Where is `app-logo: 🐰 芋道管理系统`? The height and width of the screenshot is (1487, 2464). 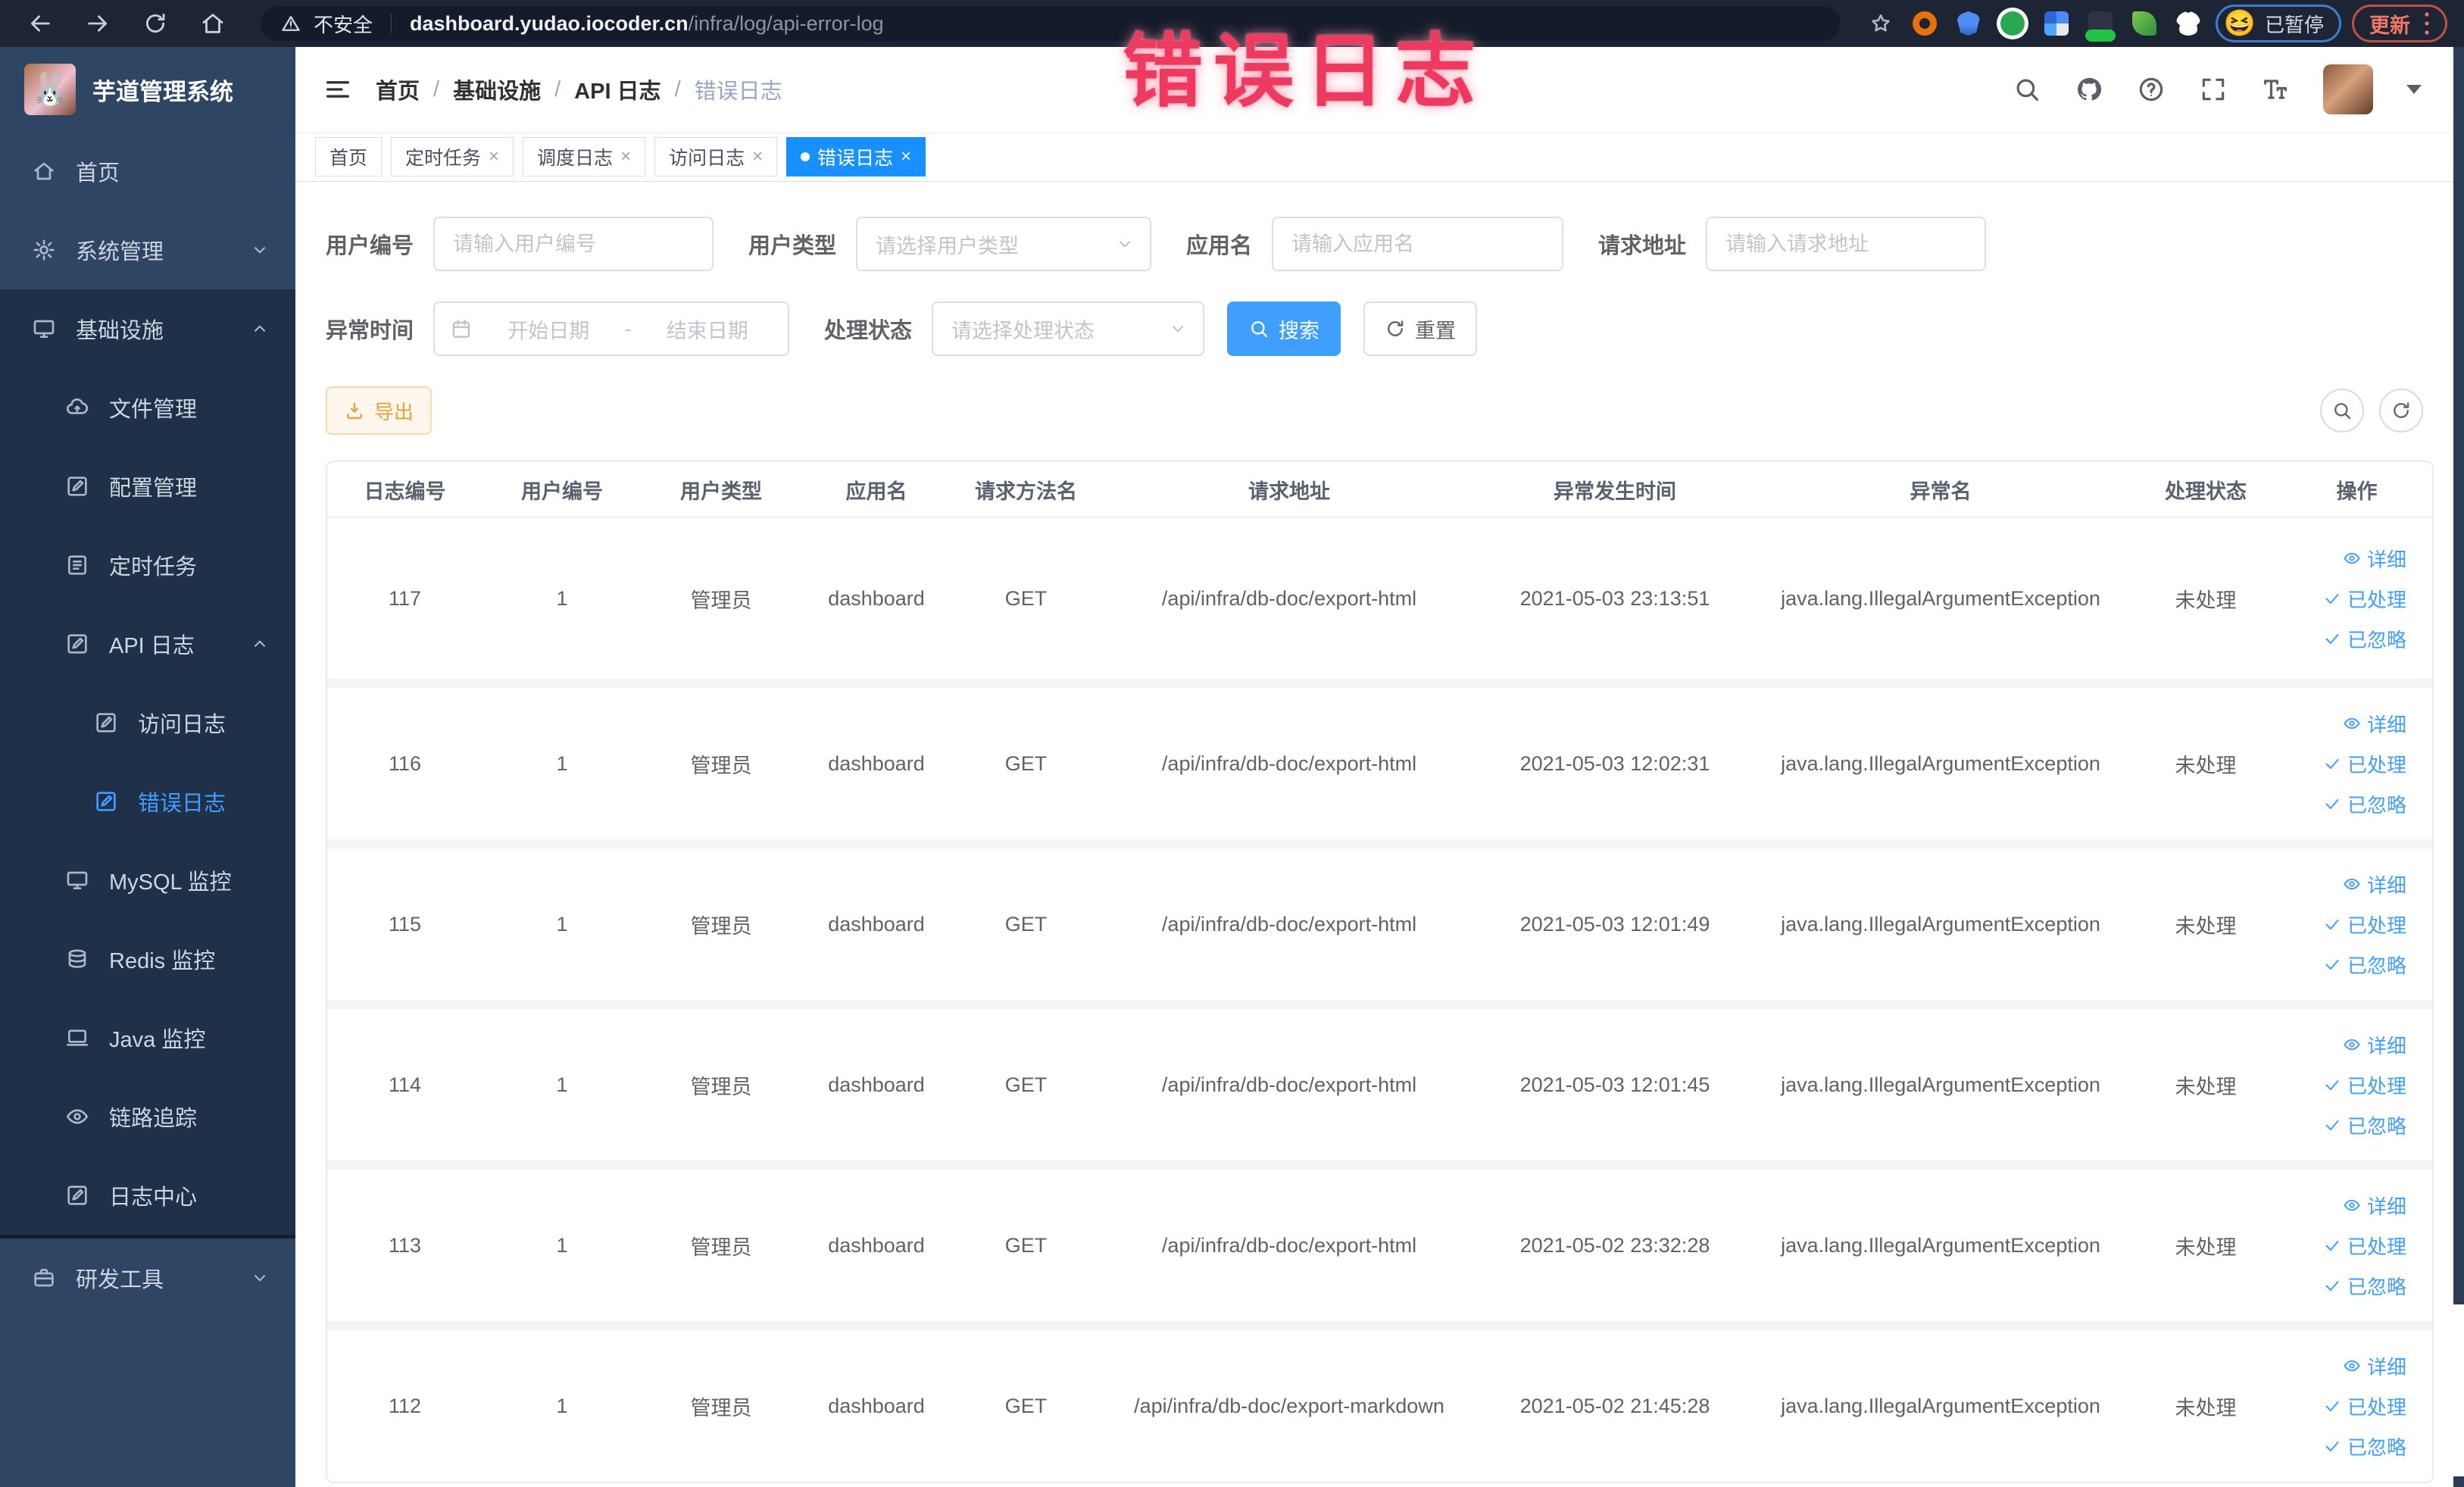
app-logo: 🐰 芋道管理系统 is located at coordinates (147, 89).